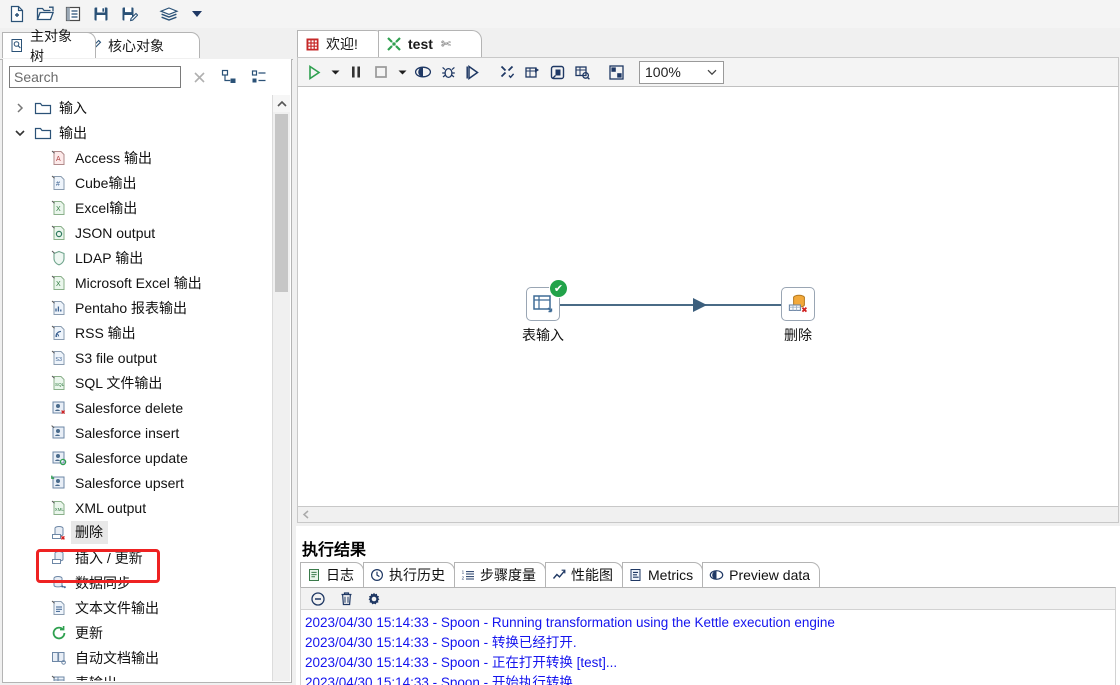 This screenshot has width=1120, height=685. I want to click on tab-main-object-tree: 主对象树, so click(49, 46).